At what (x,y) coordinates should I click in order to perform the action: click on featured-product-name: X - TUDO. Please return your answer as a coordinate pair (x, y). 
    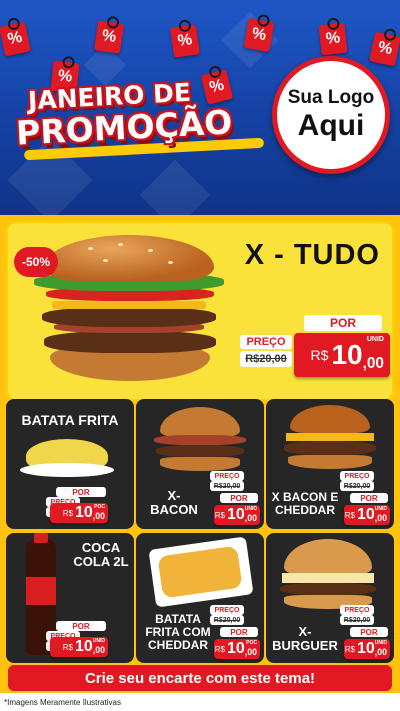
    Looking at the image, I should click on (312, 255).